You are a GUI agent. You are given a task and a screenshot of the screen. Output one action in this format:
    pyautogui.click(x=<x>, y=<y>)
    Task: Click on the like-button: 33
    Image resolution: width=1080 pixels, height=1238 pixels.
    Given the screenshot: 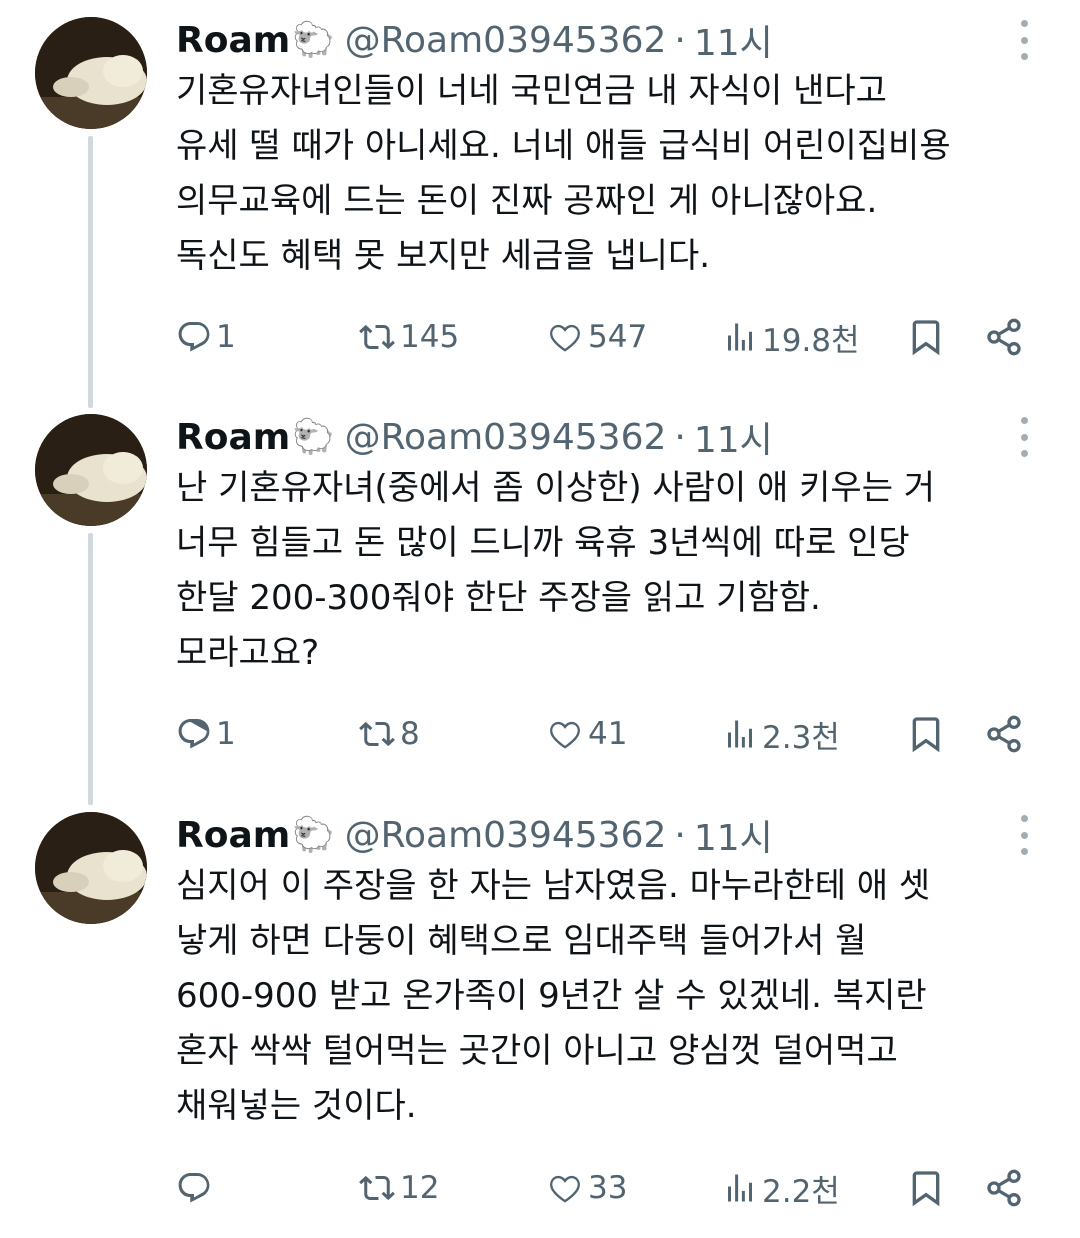 What is the action you would take?
    pyautogui.click(x=586, y=1188)
    